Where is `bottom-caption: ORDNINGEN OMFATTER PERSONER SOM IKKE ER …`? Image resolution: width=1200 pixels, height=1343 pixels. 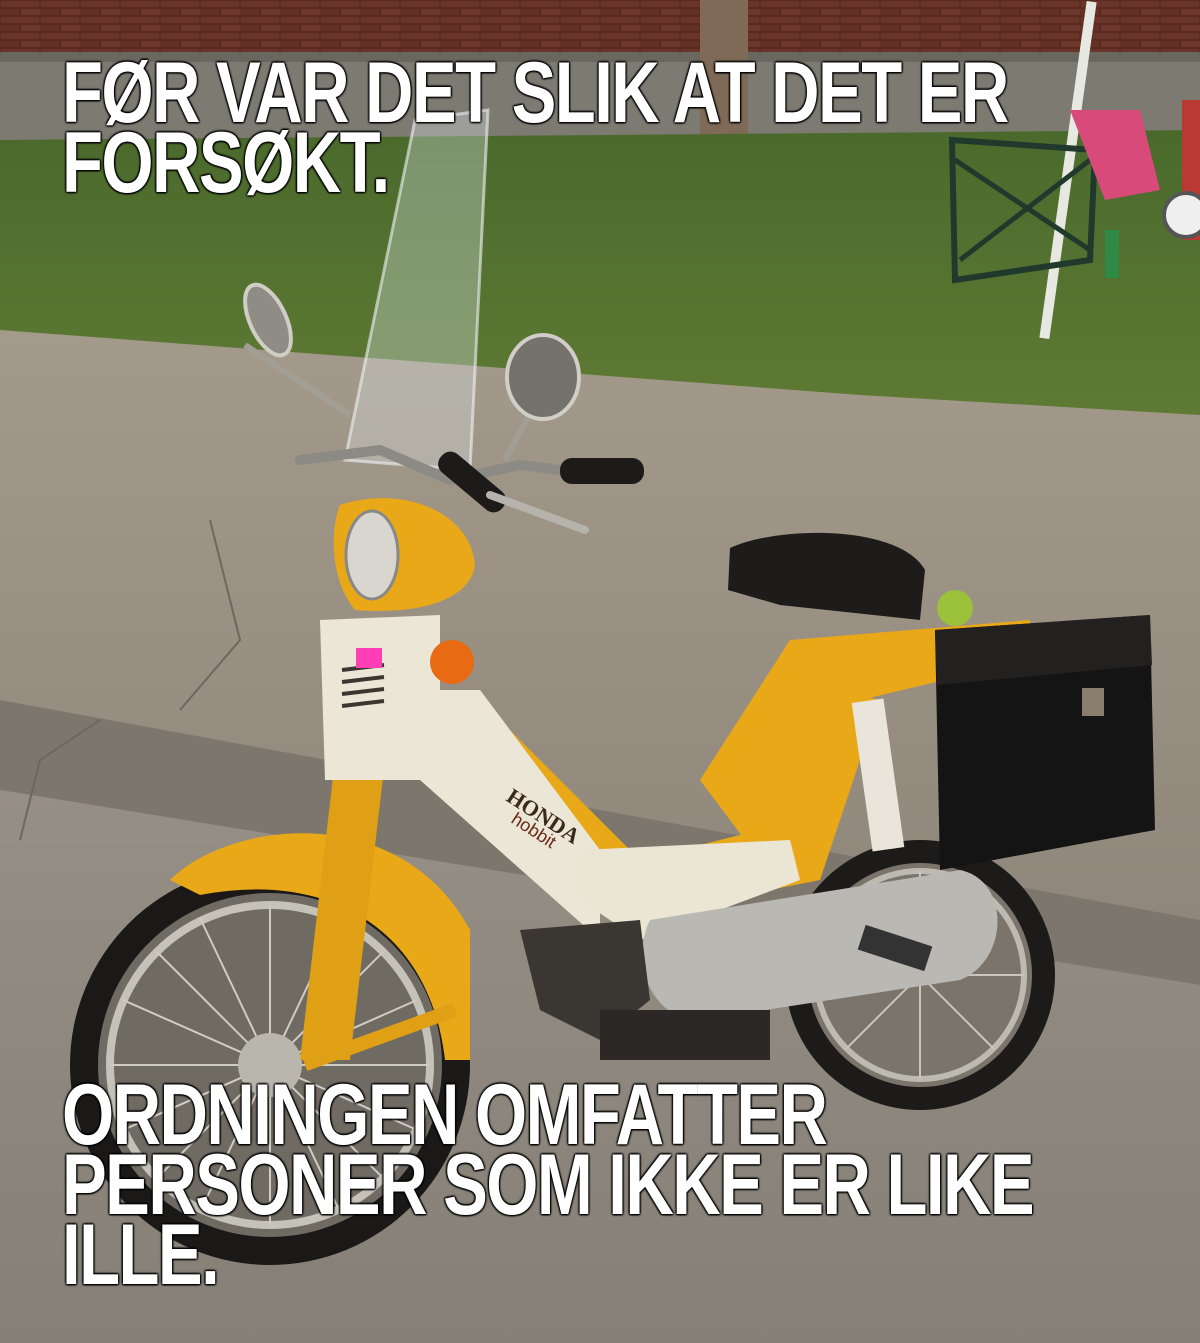
bottom-caption: ORDNINGEN OMFATTER PERSONER SOM IKKE ER … is located at coordinates (548, 1185).